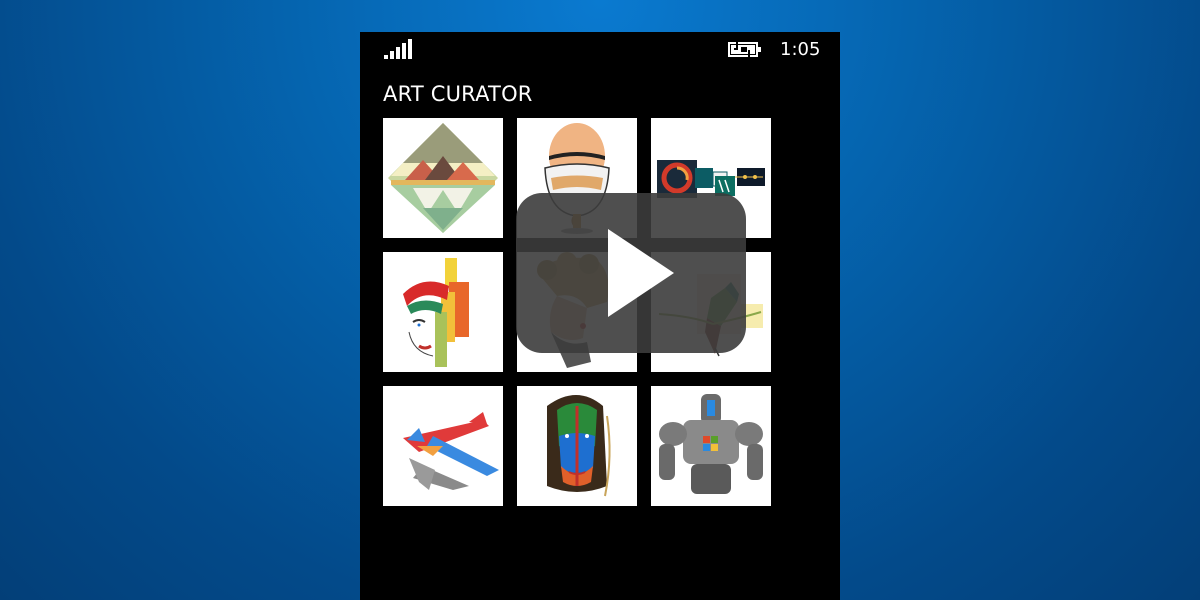 This screenshot has width=1200, height=600. I want to click on status-bar: 1:05, so click(600, 49).